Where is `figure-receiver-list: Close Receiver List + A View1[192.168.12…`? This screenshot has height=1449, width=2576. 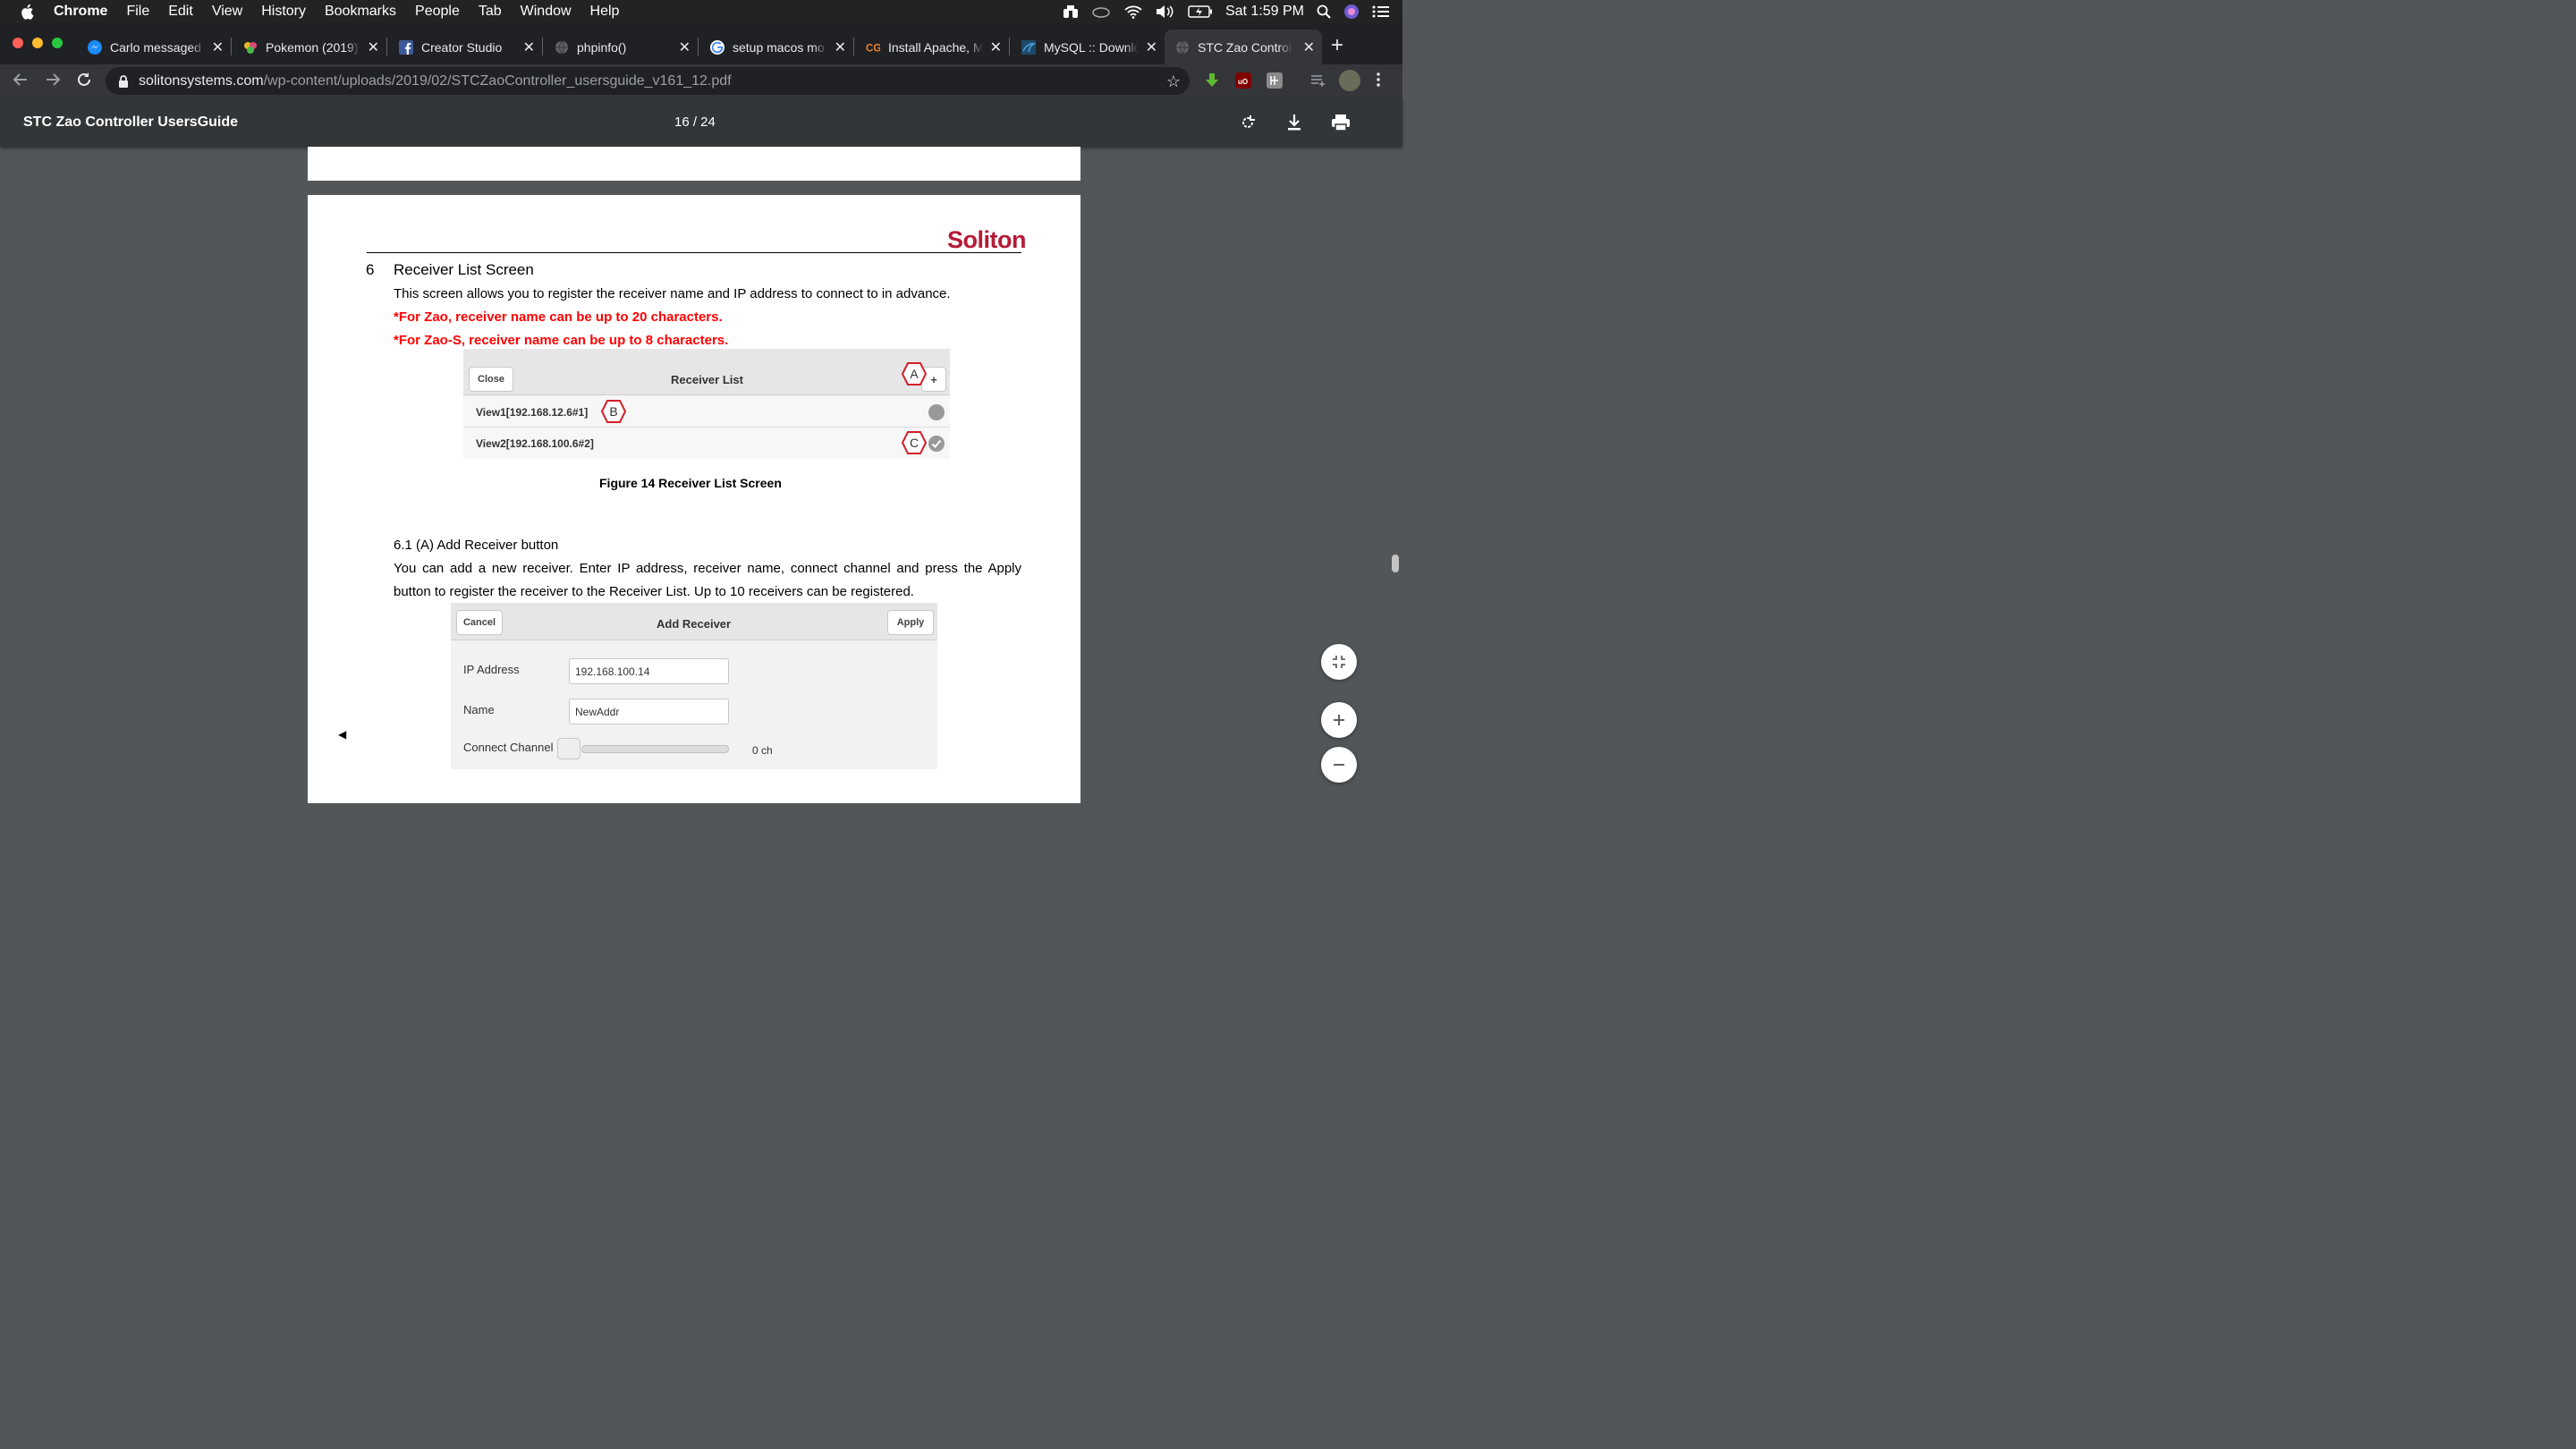 figure-receiver-list: Close Receiver List + A View1[192.168.12… is located at coordinates (706, 404).